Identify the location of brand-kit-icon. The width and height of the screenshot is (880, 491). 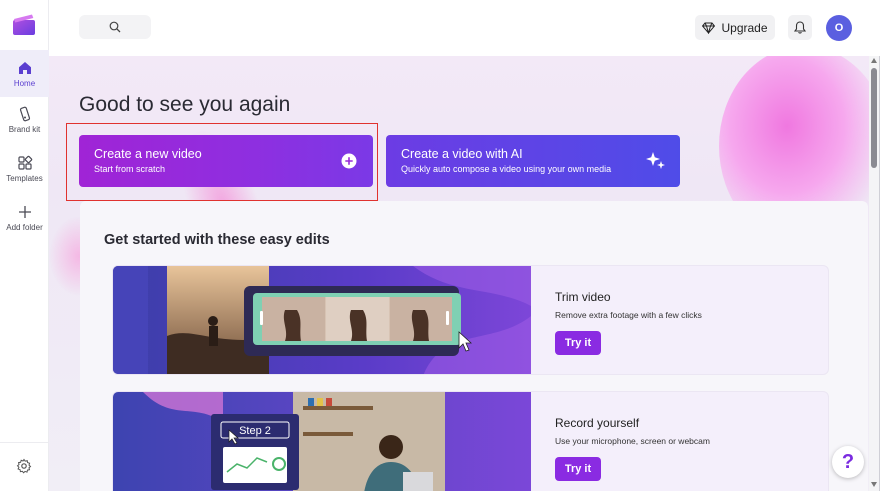
(24, 114).